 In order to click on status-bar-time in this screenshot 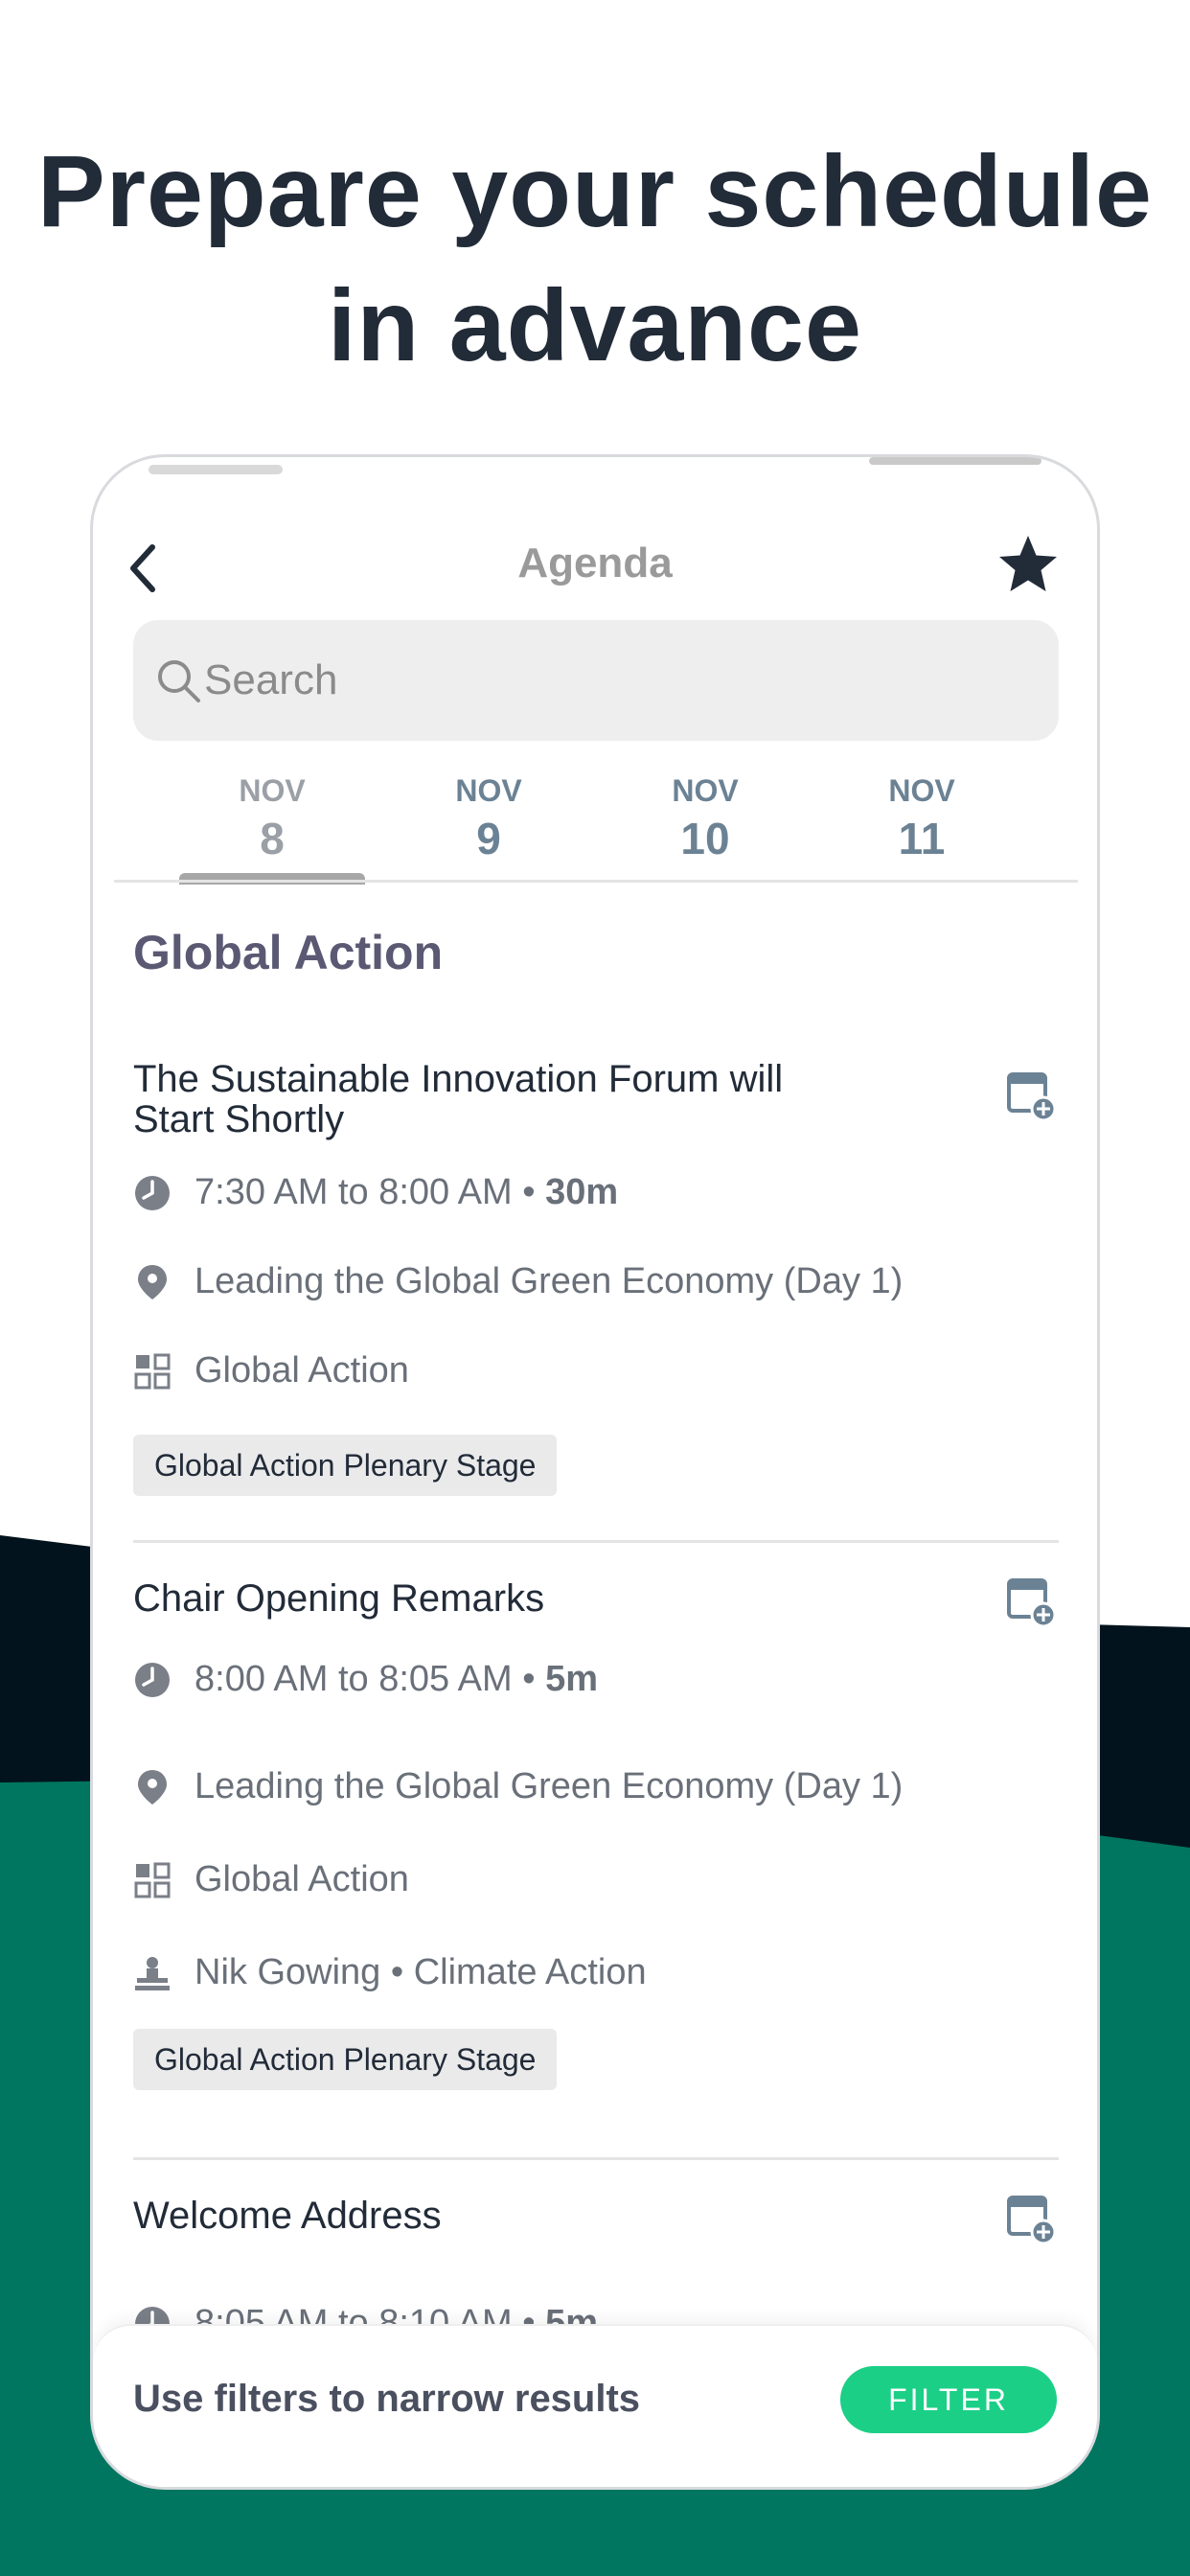, I will do `click(216, 469)`.